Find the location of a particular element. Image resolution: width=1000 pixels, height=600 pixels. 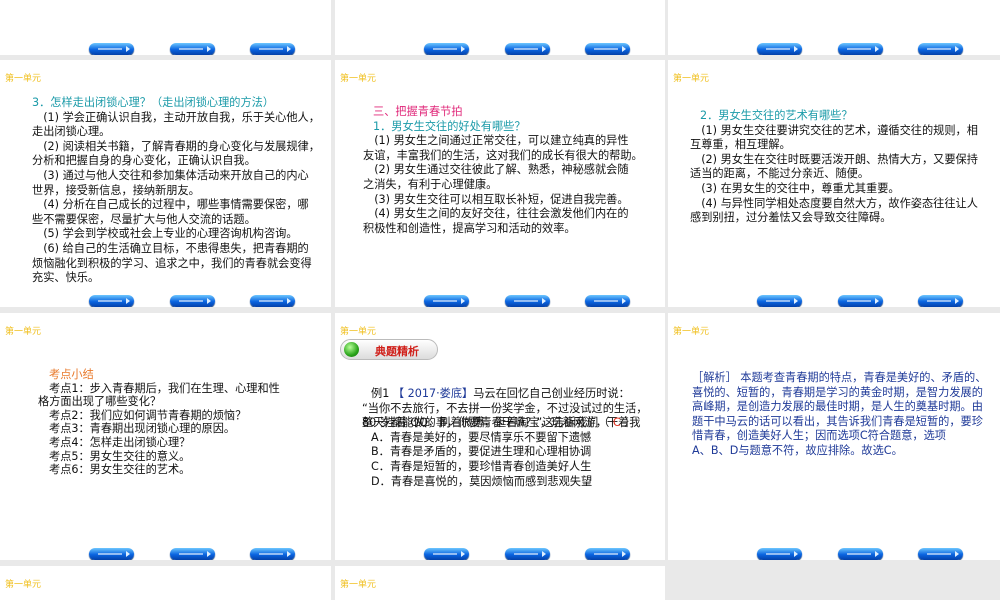

question-text: 马云在回忆自己创业经历时说： is located at coordinates (551, 393).